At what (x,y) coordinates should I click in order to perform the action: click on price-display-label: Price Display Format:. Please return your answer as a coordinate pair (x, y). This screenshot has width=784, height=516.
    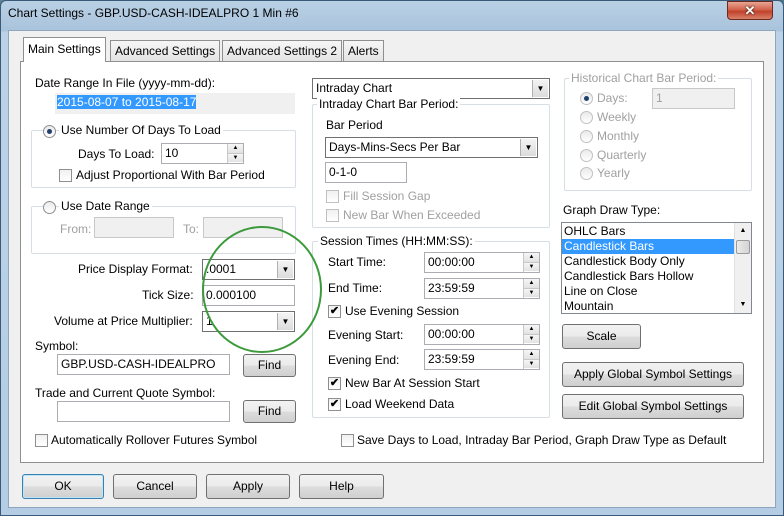
    Looking at the image, I should click on (135, 269).